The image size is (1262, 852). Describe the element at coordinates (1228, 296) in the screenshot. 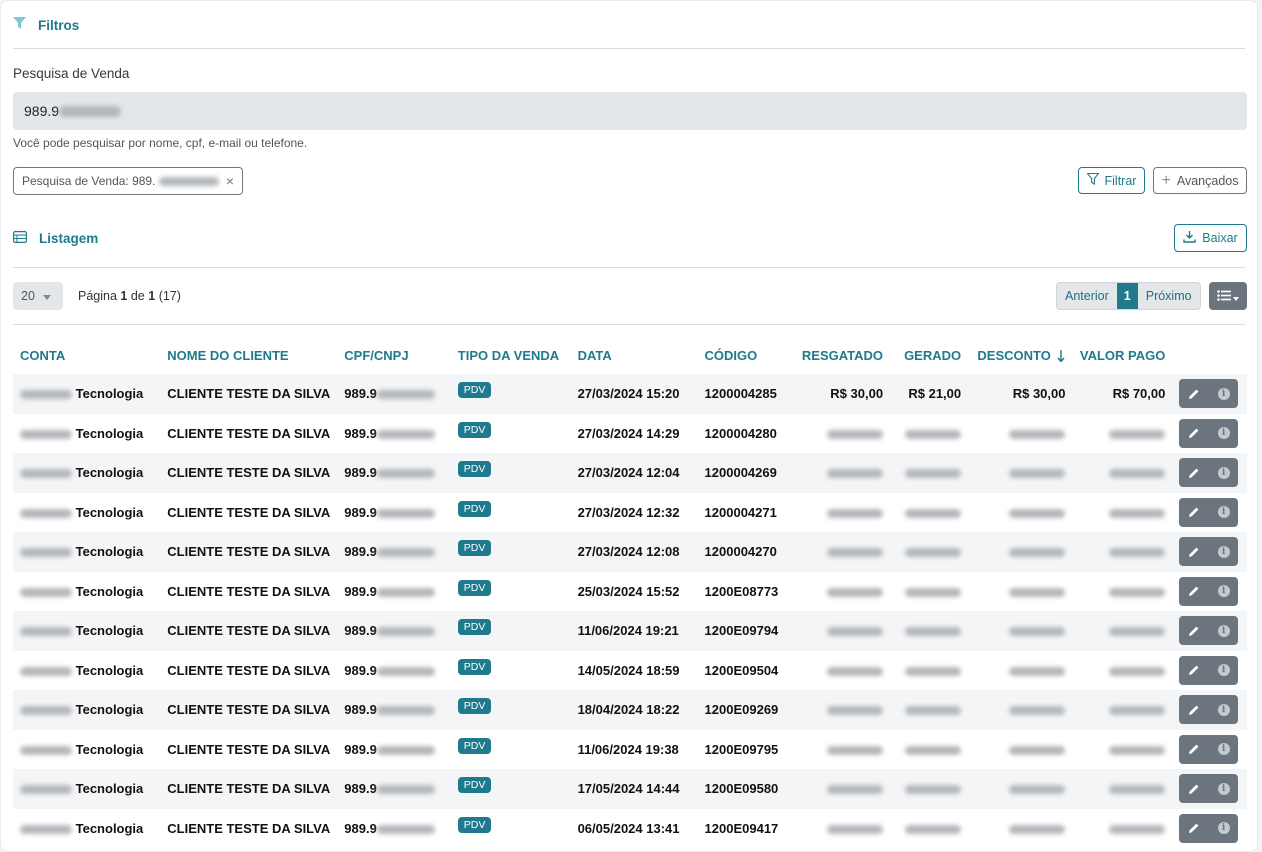

I see `view-options-button` at that location.